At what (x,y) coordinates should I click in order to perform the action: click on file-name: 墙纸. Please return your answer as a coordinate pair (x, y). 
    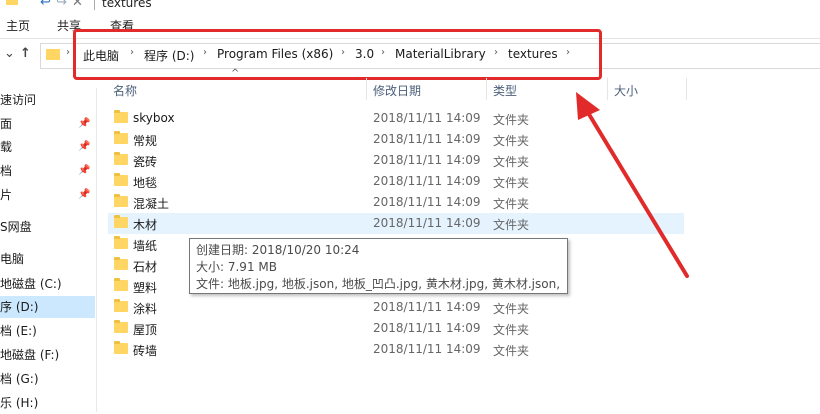
    Looking at the image, I should click on (145, 246).